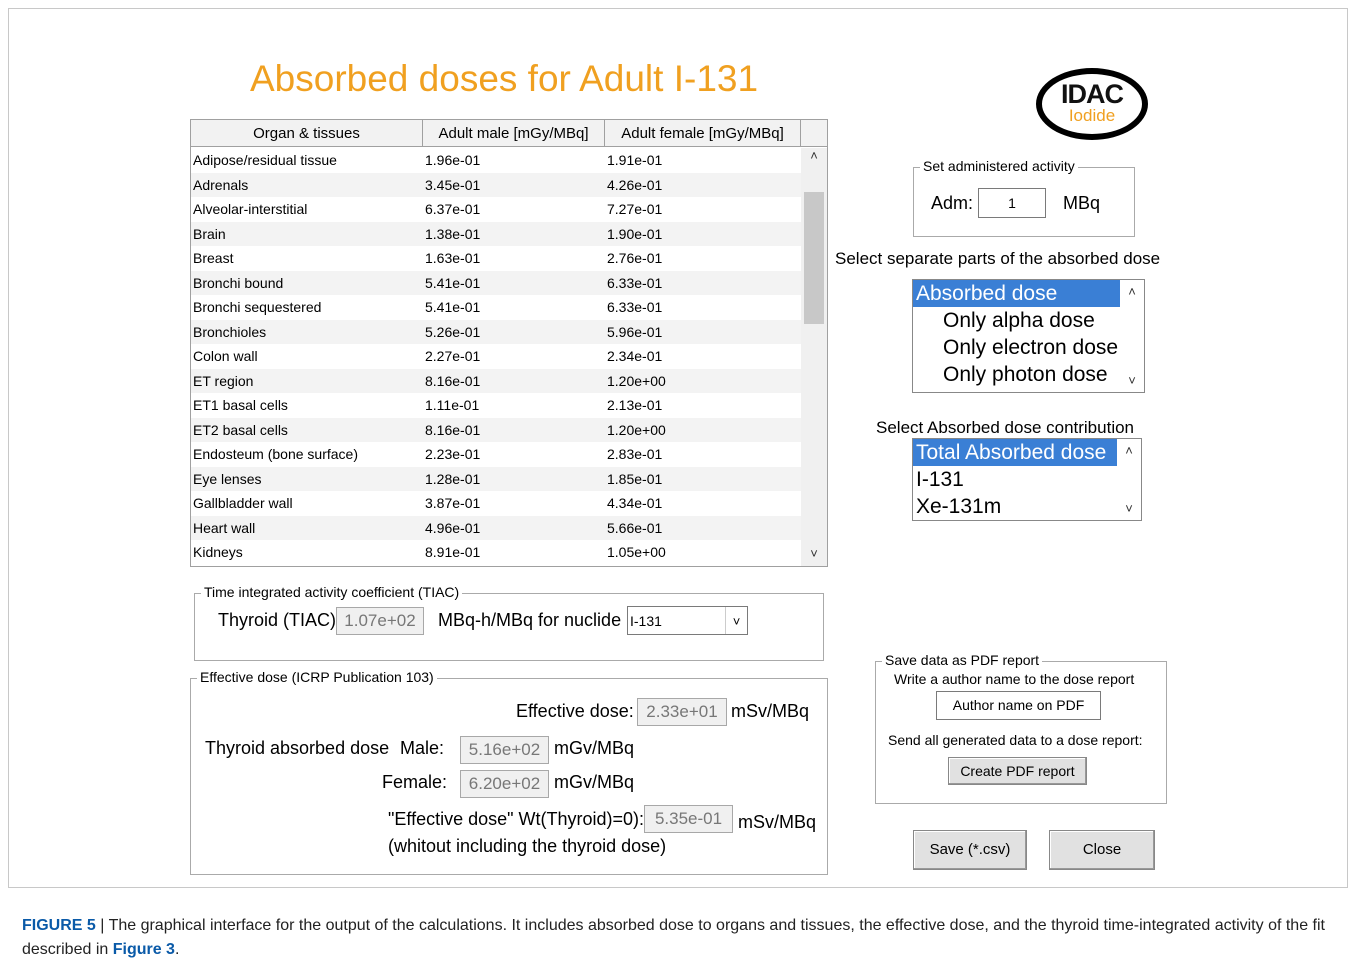 This screenshot has width=1357, height=965. What do you see at coordinates (496, 552) in the screenshot?
I see `table-row: Kidneys 8.91e-01 1.05e+00` at bounding box center [496, 552].